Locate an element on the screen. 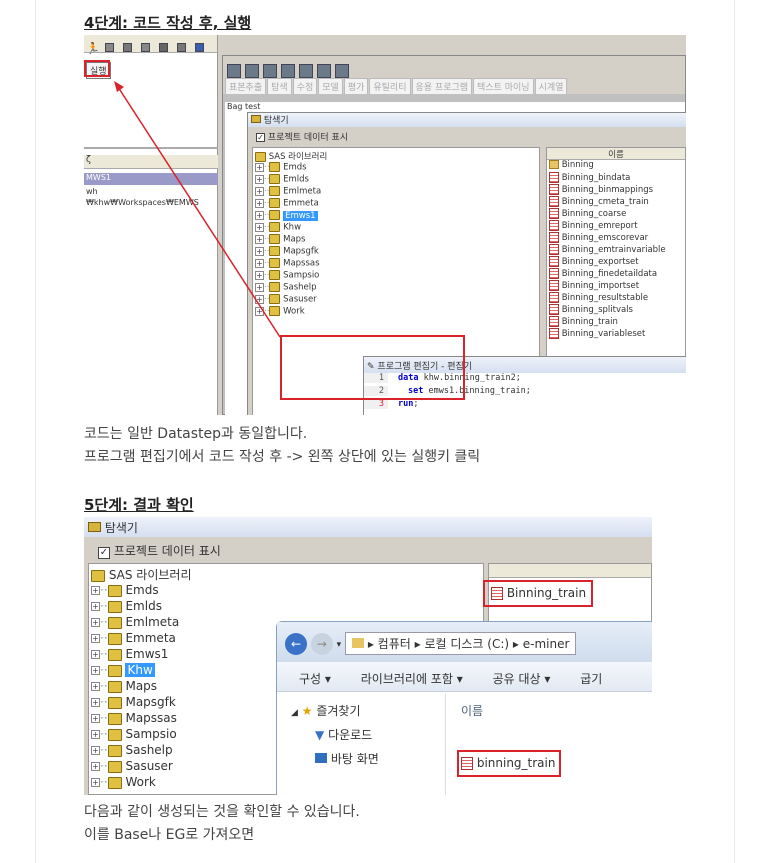 The image size is (768, 863). library-label: Emlds is located at coordinates (143, 606).